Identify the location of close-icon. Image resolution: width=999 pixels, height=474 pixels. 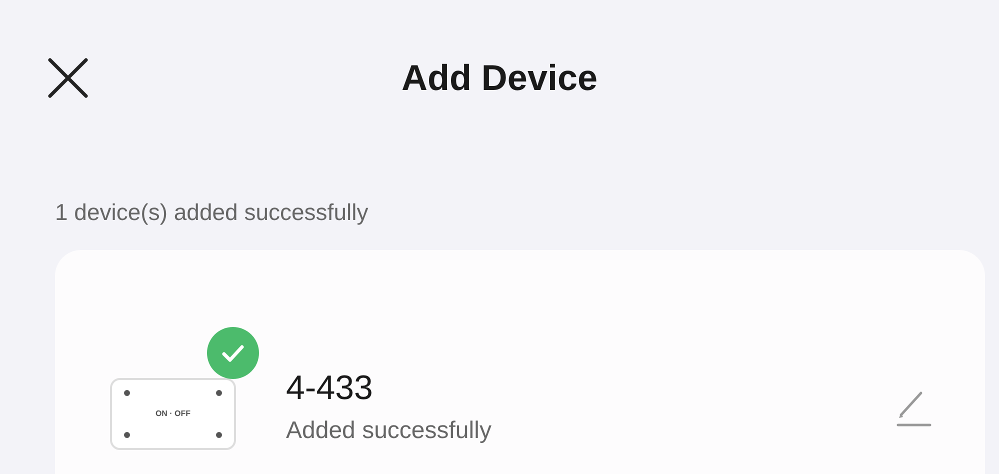
(68, 78).